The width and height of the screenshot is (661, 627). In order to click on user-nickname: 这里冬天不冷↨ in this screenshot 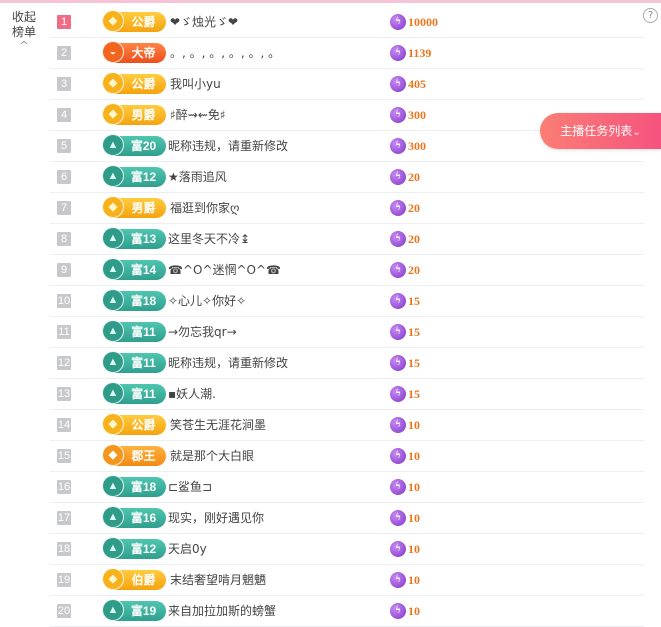, I will do `click(275, 239)`.